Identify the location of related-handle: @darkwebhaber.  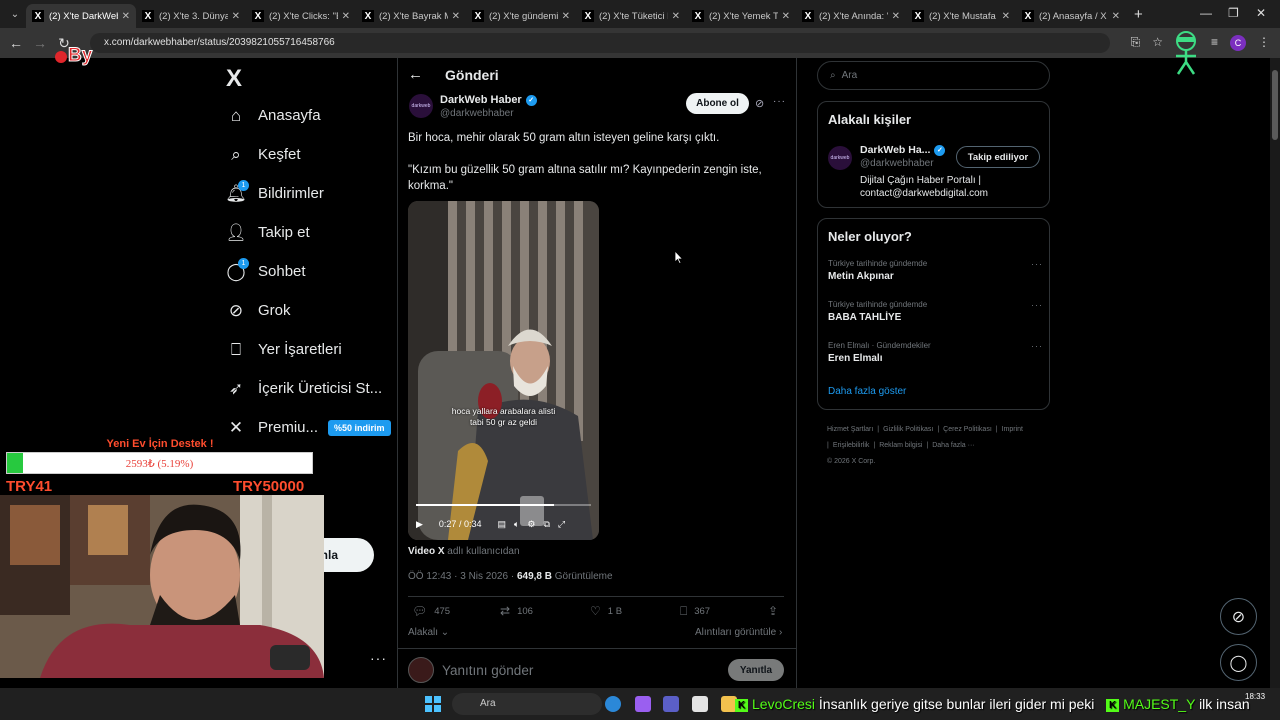
(897, 163).